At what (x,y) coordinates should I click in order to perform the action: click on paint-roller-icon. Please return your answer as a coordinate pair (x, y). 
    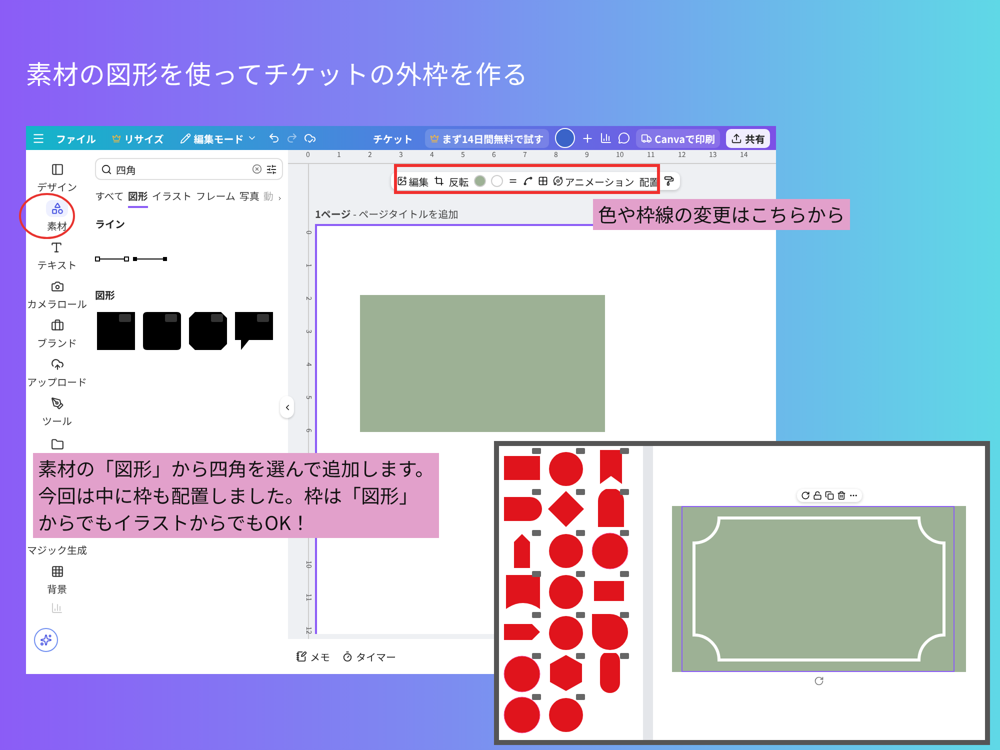
    Looking at the image, I should click on (669, 181).